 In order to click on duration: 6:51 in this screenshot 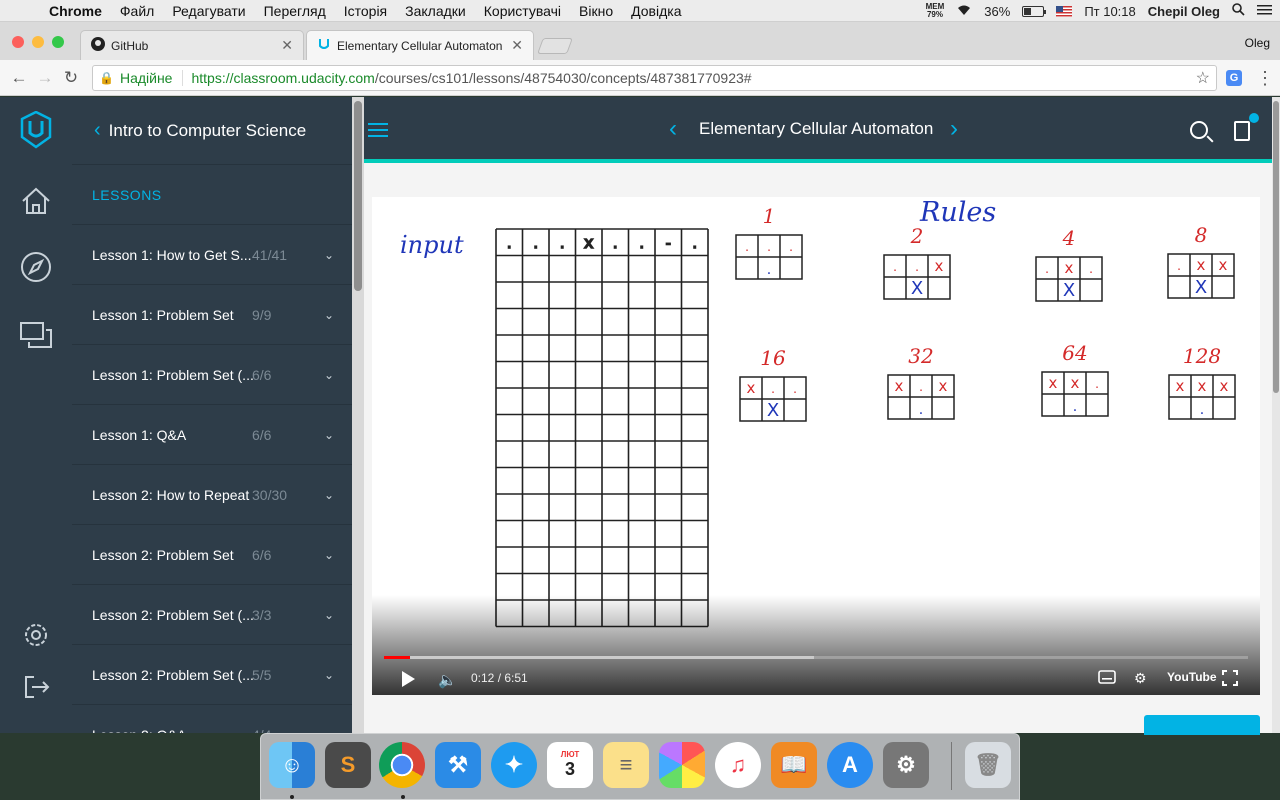, I will do `click(516, 678)`.